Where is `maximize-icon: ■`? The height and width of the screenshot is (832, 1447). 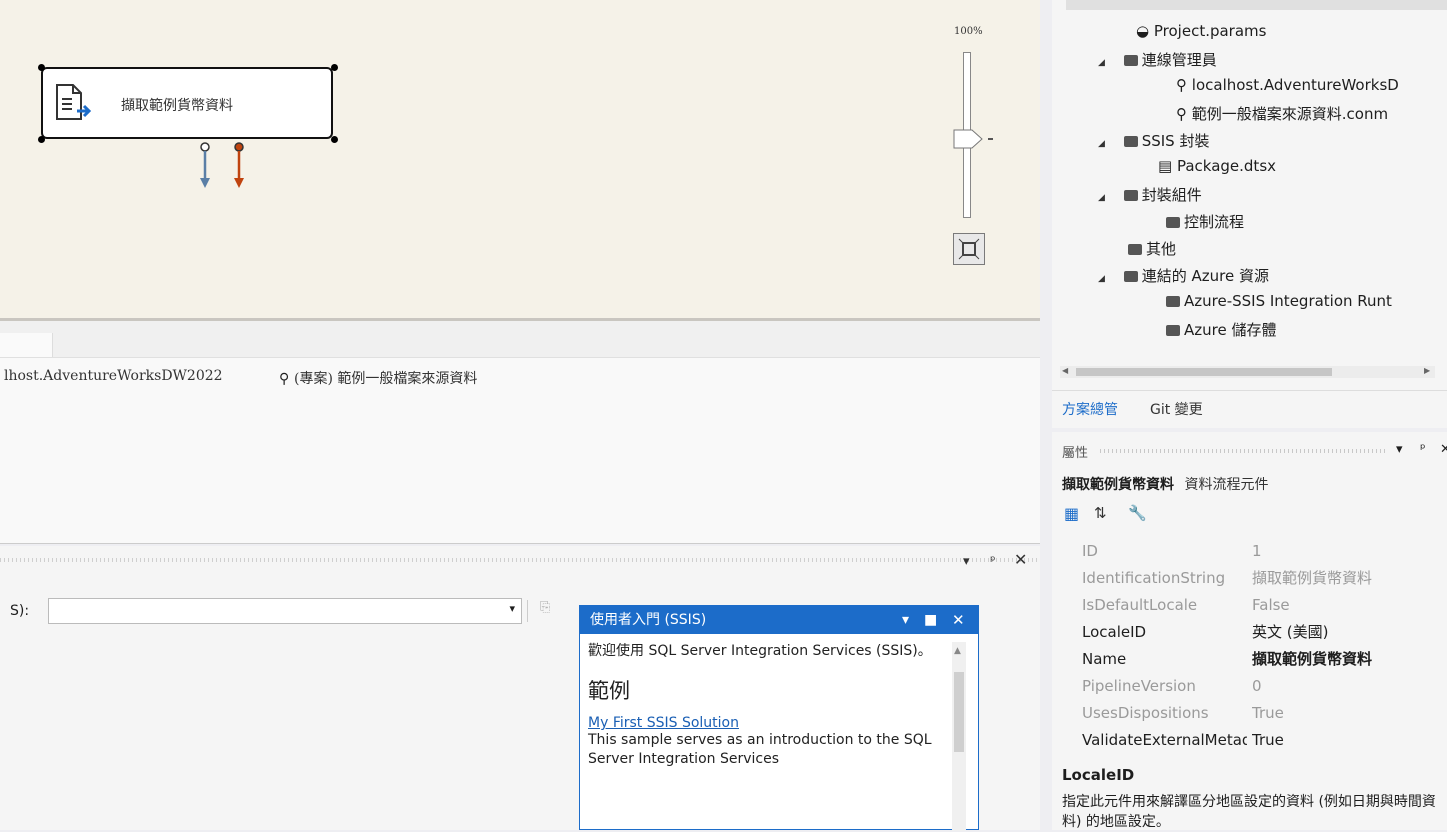 maximize-icon: ■ is located at coordinates (930, 620).